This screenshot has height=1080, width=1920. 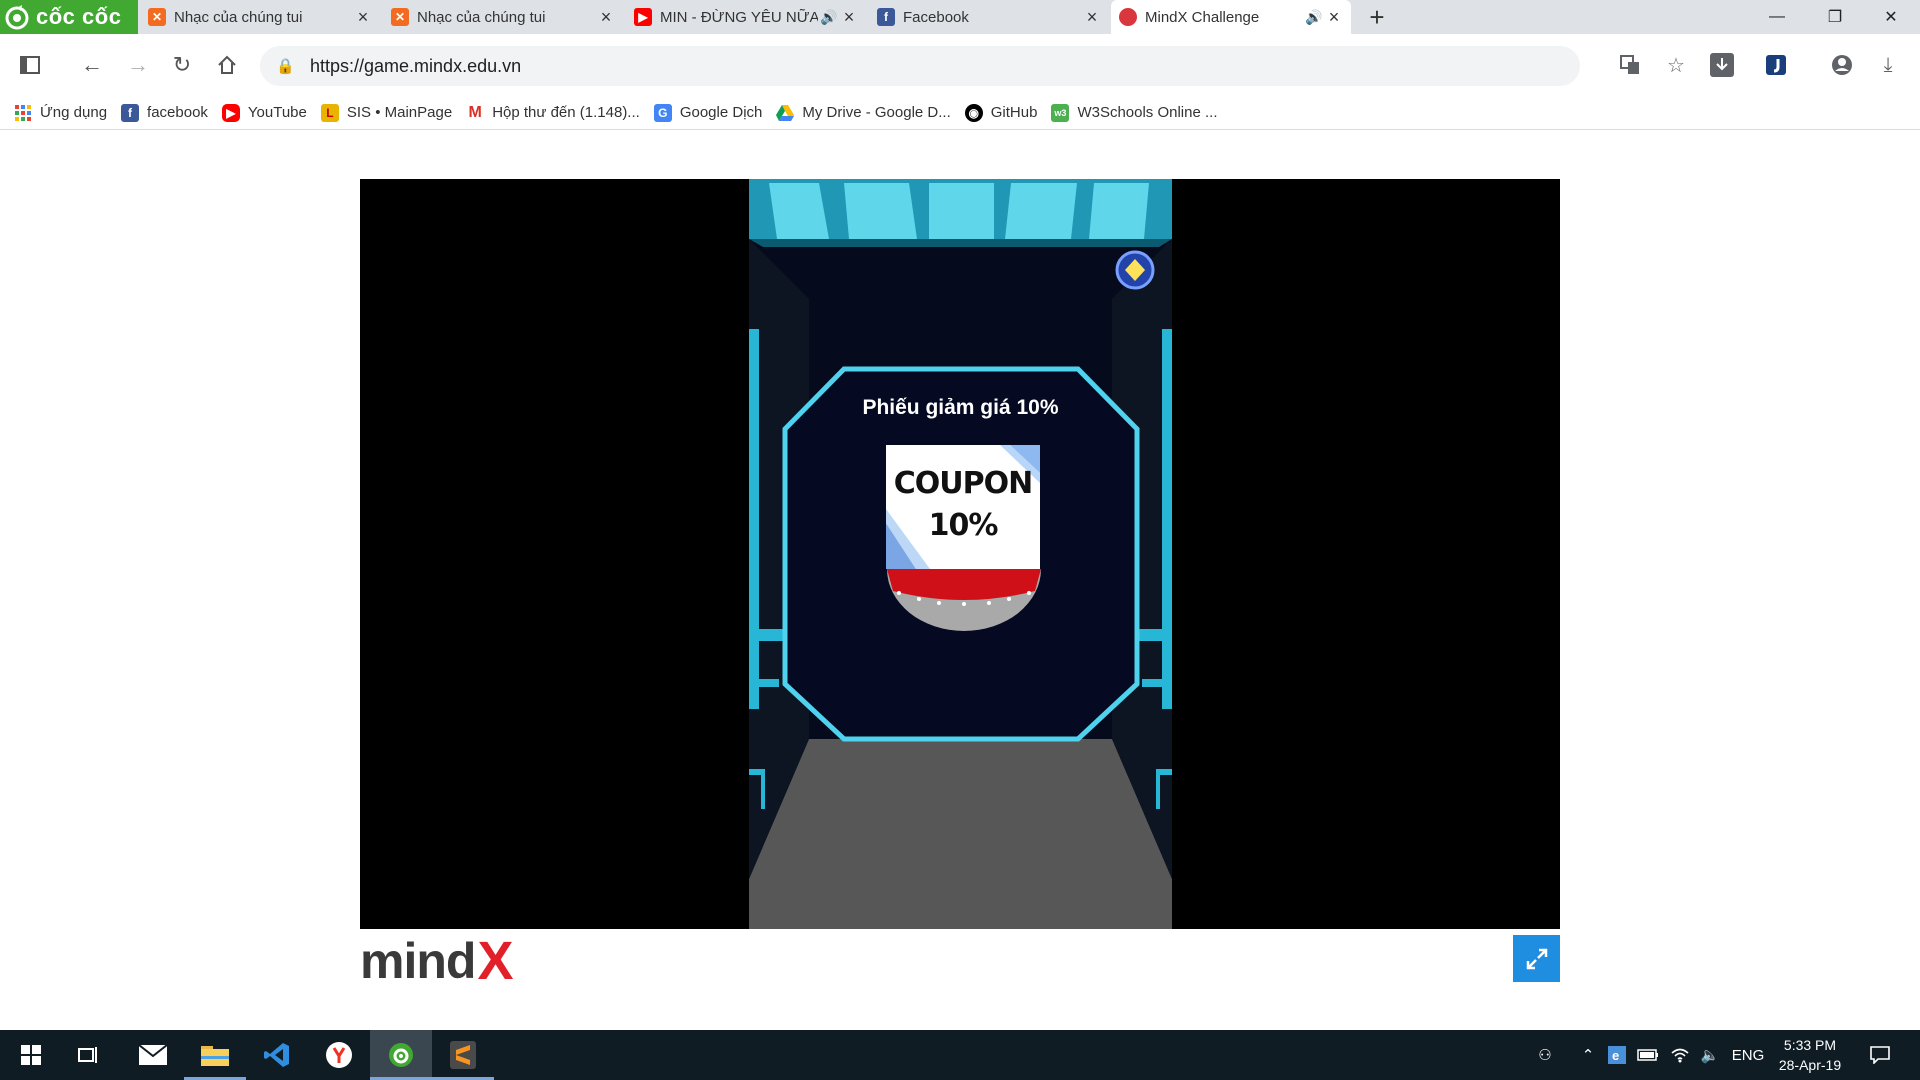 What do you see at coordinates (277, 1055) in the screenshot?
I see `taskbar-vscode` at bounding box center [277, 1055].